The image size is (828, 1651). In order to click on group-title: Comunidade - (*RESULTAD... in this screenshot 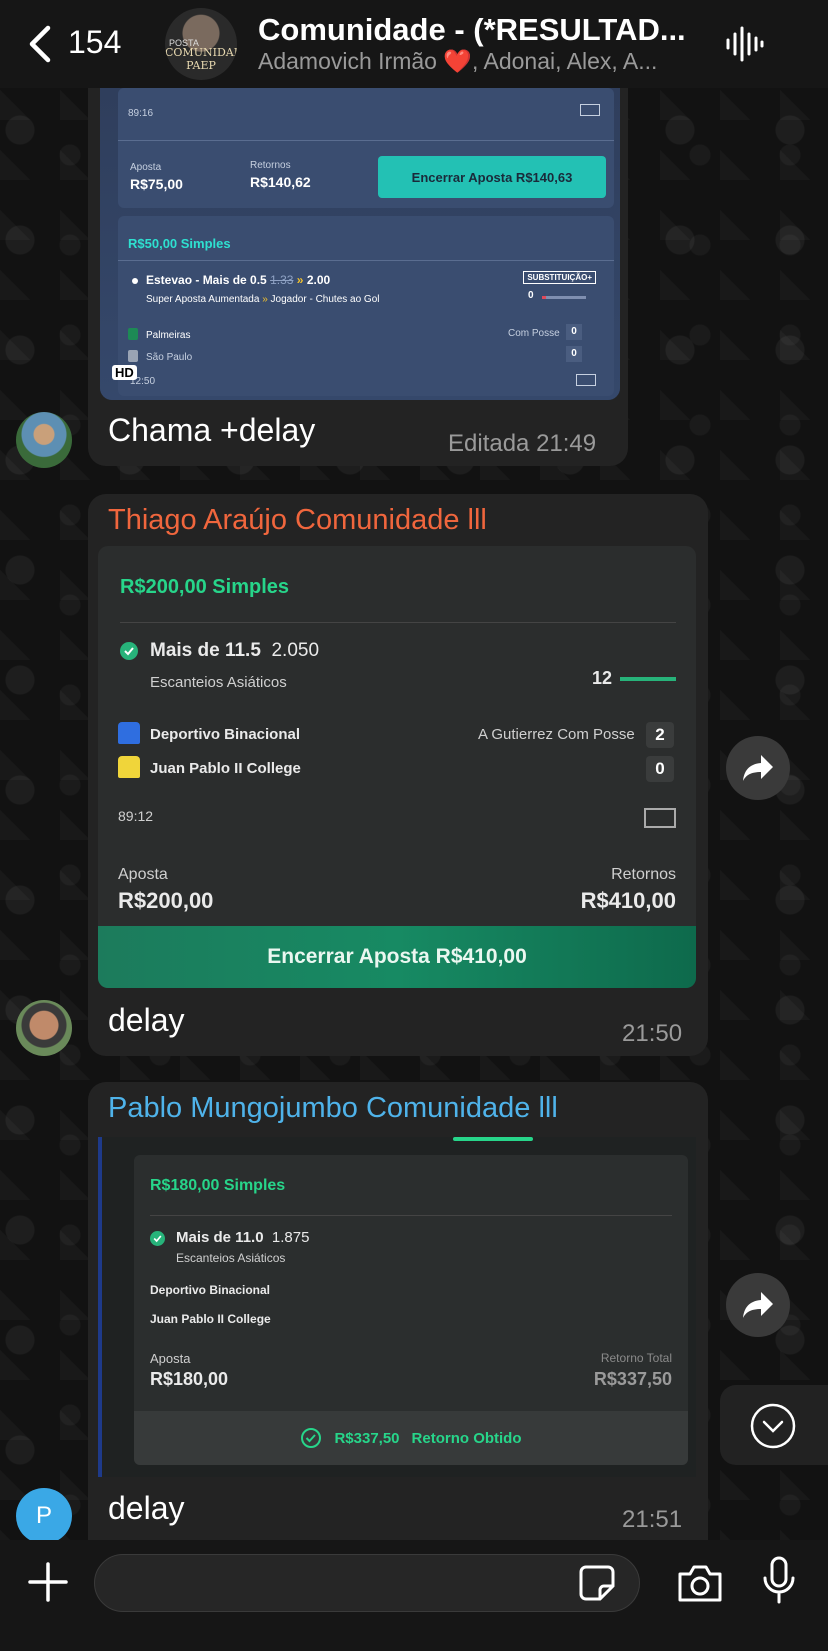, I will do `click(483, 30)`.